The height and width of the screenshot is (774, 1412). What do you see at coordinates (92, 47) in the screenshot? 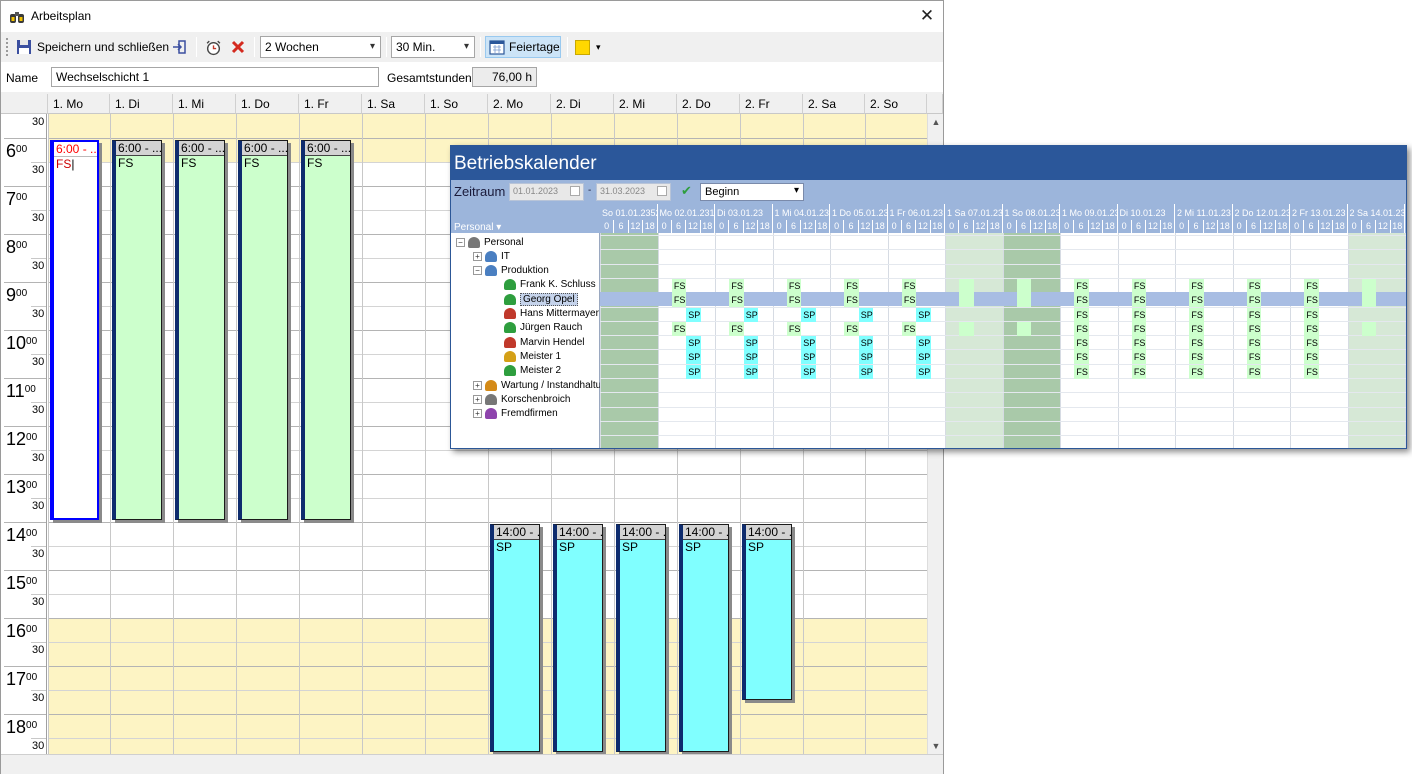
I see `save-and-close-button: Speichern und schließen` at bounding box center [92, 47].